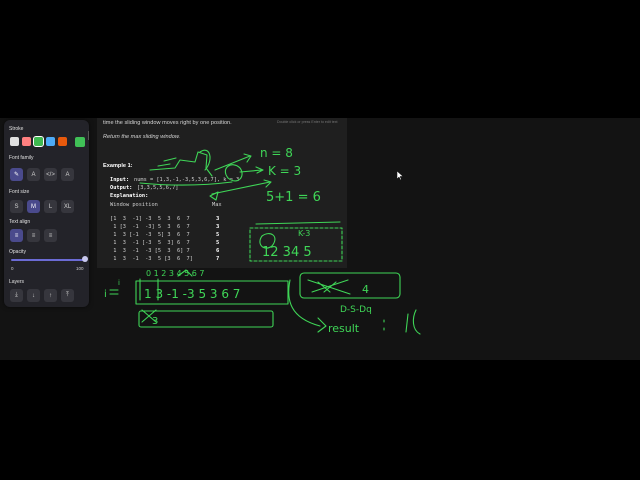 The width and height of the screenshot is (640, 480). Describe the element at coordinates (85, 259) in the screenshot. I see `opacity-slider-thumb` at that location.